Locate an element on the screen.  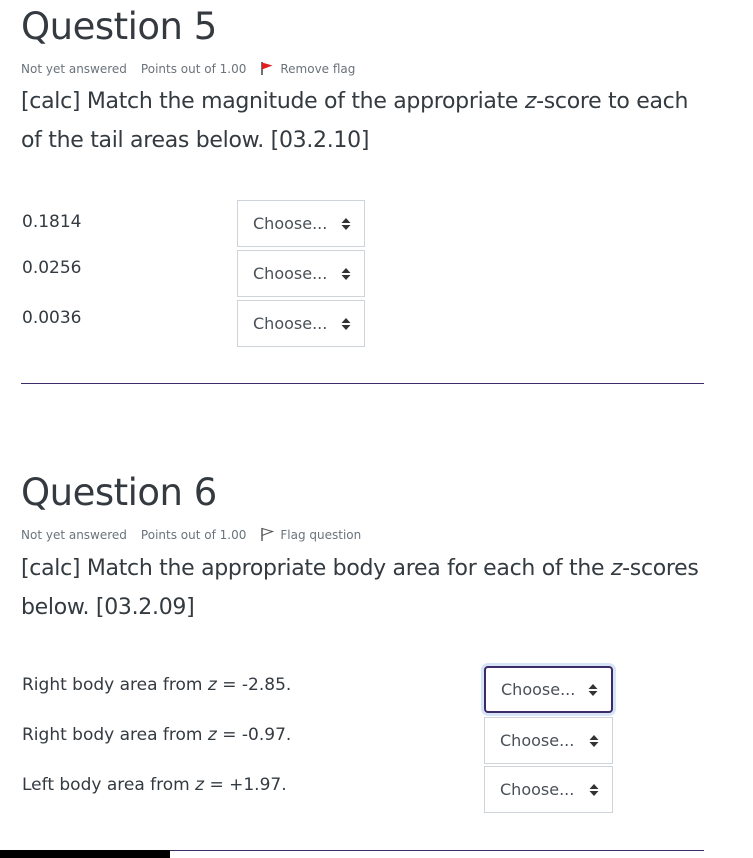
row-label-suffix: = -2.85. is located at coordinates (254, 685).